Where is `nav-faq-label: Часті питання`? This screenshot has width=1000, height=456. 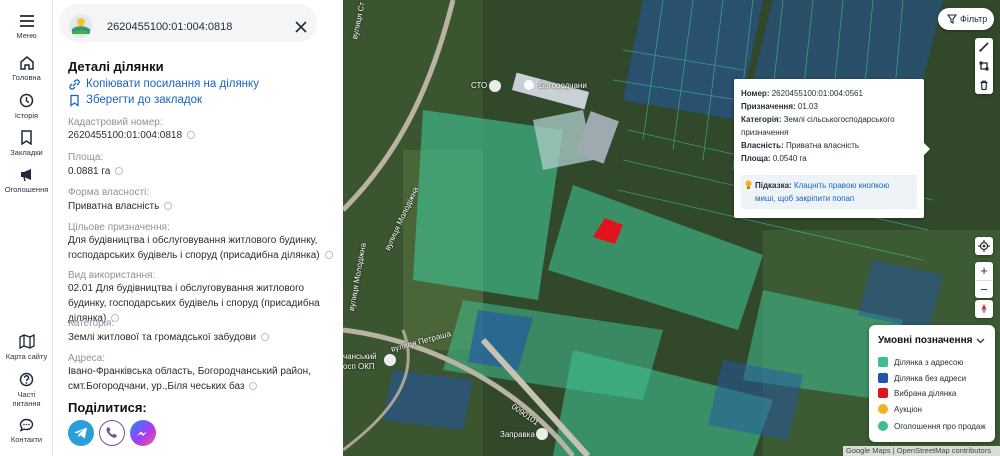 nav-faq-label: Часті питання is located at coordinates (26, 399).